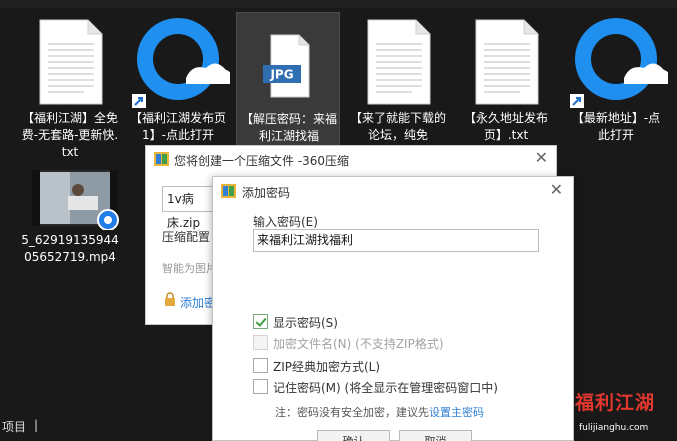  What do you see at coordinates (505, 126) in the screenshot?
I see `file-name: 【永久地址发布页】.txt` at bounding box center [505, 126].